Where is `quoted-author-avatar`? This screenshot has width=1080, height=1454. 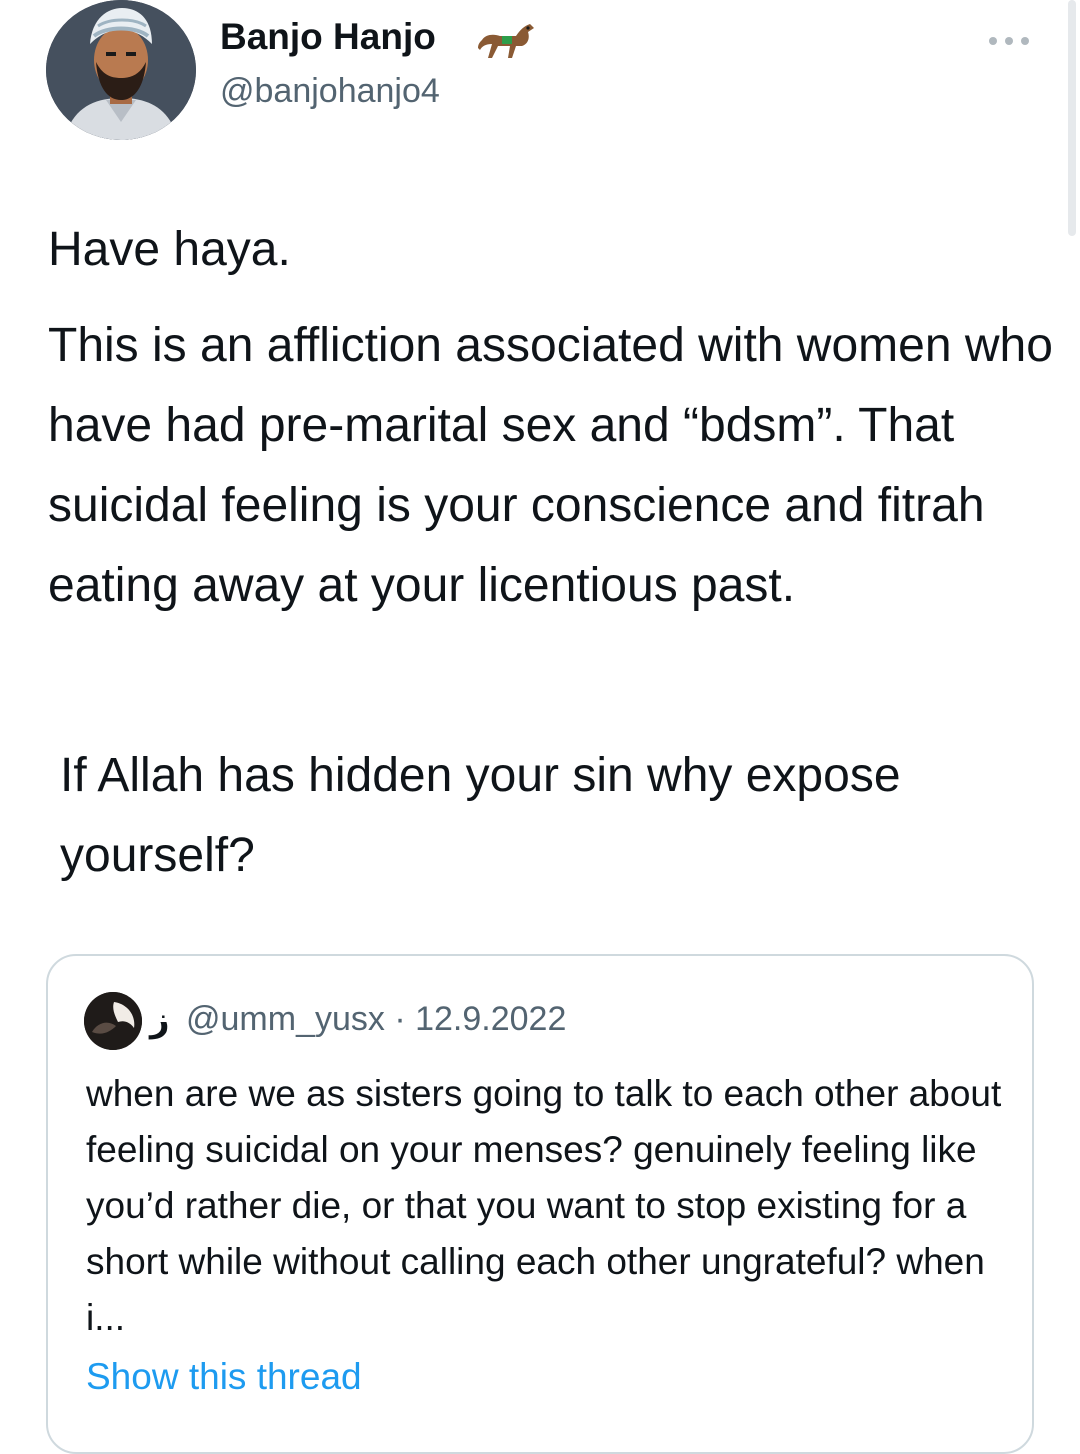
quoted-author-avatar is located at coordinates (113, 1021).